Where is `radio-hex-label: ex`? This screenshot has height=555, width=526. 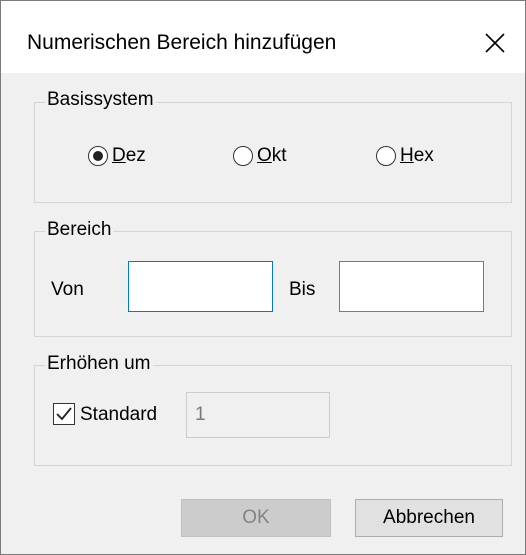 radio-hex-label: ex is located at coordinates (423, 155).